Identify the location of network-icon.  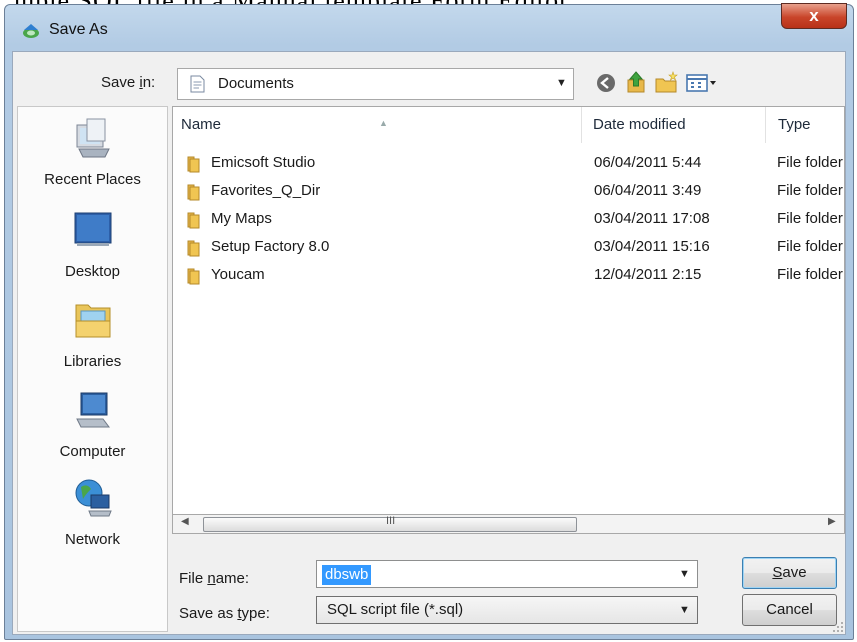
(93, 498).